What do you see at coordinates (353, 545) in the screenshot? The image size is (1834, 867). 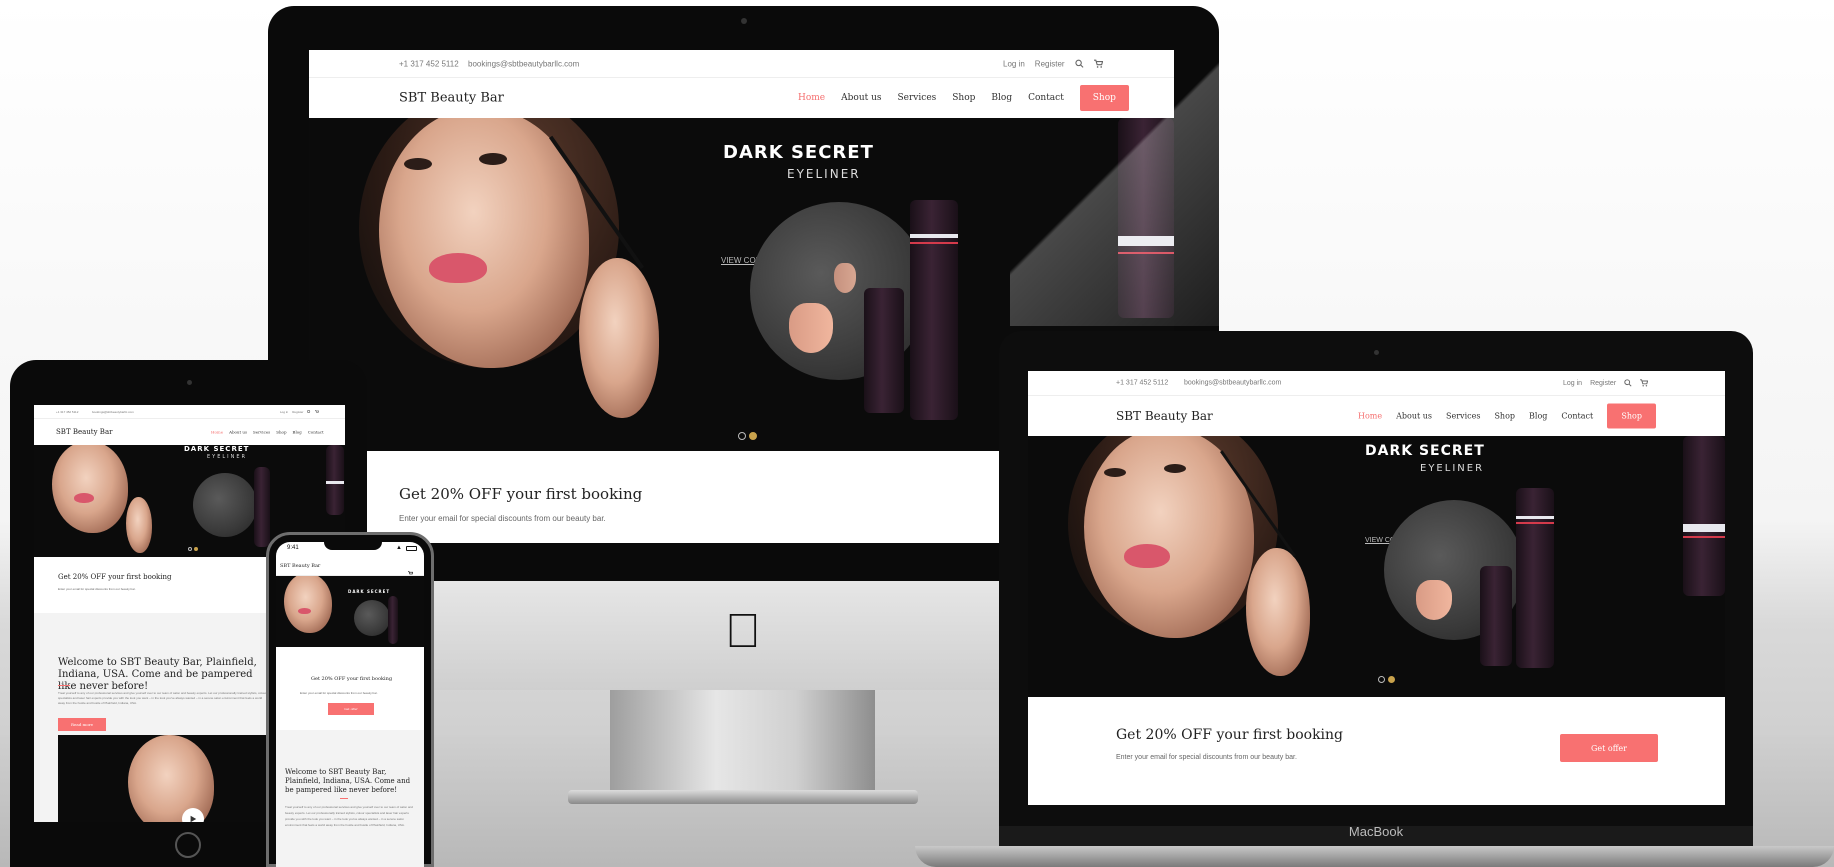 I see `iphone-notch` at bounding box center [353, 545].